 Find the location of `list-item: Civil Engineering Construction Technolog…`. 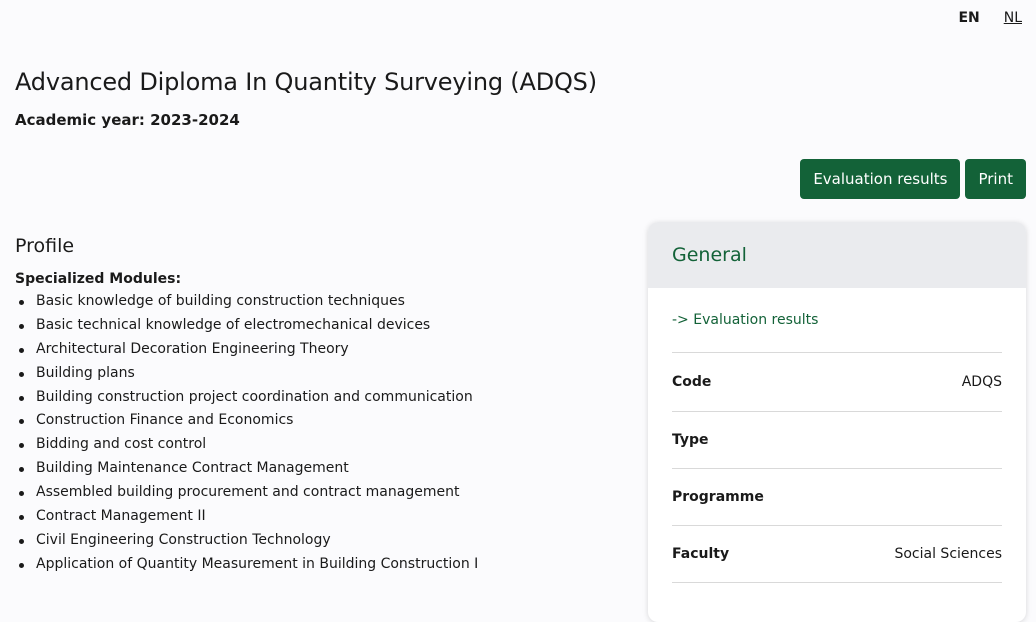

list-item: Civil Engineering Construction Technolog… is located at coordinates (248, 541).